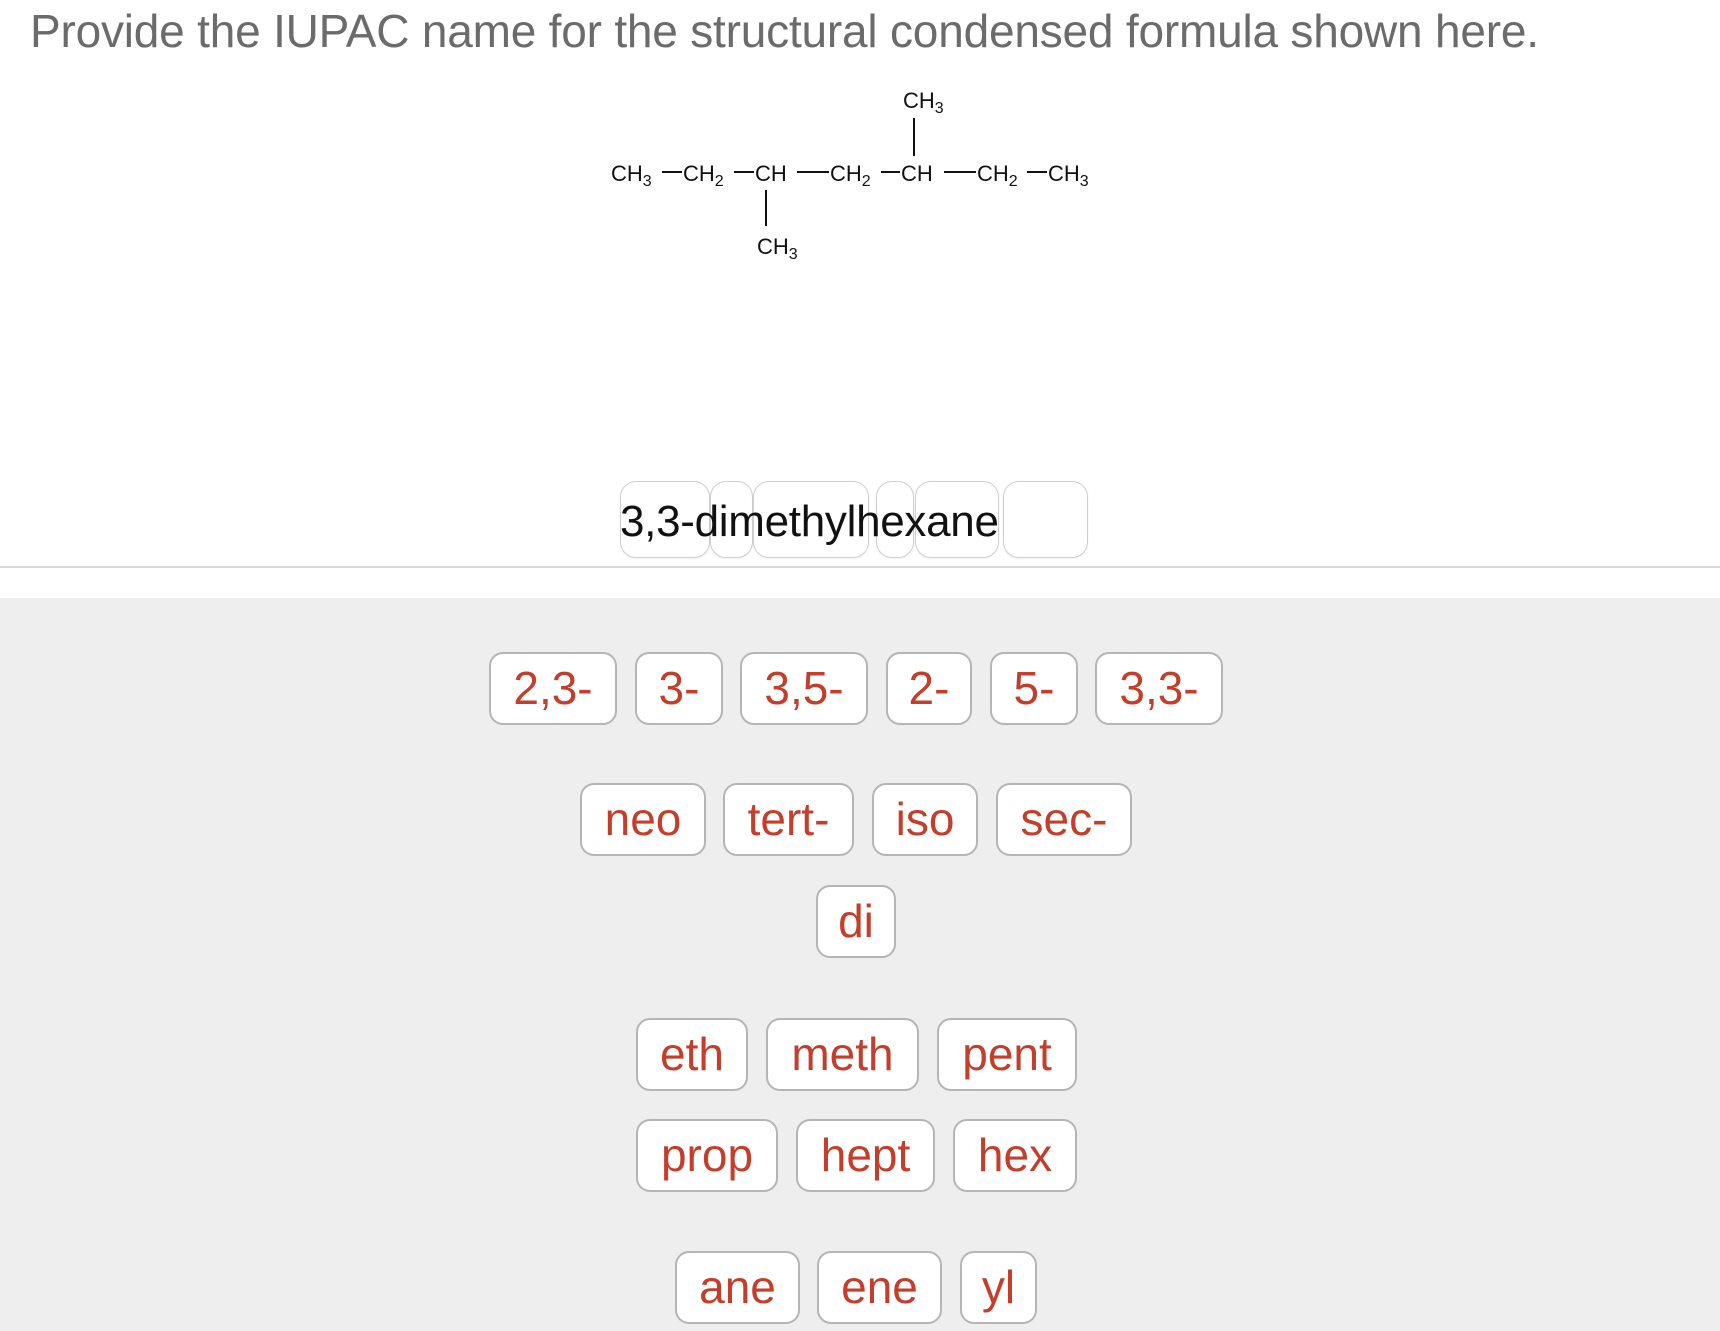  Describe the element at coordinates (1159, 688) in the screenshot. I see `tile-locant-3-3: 3,3-` at that location.